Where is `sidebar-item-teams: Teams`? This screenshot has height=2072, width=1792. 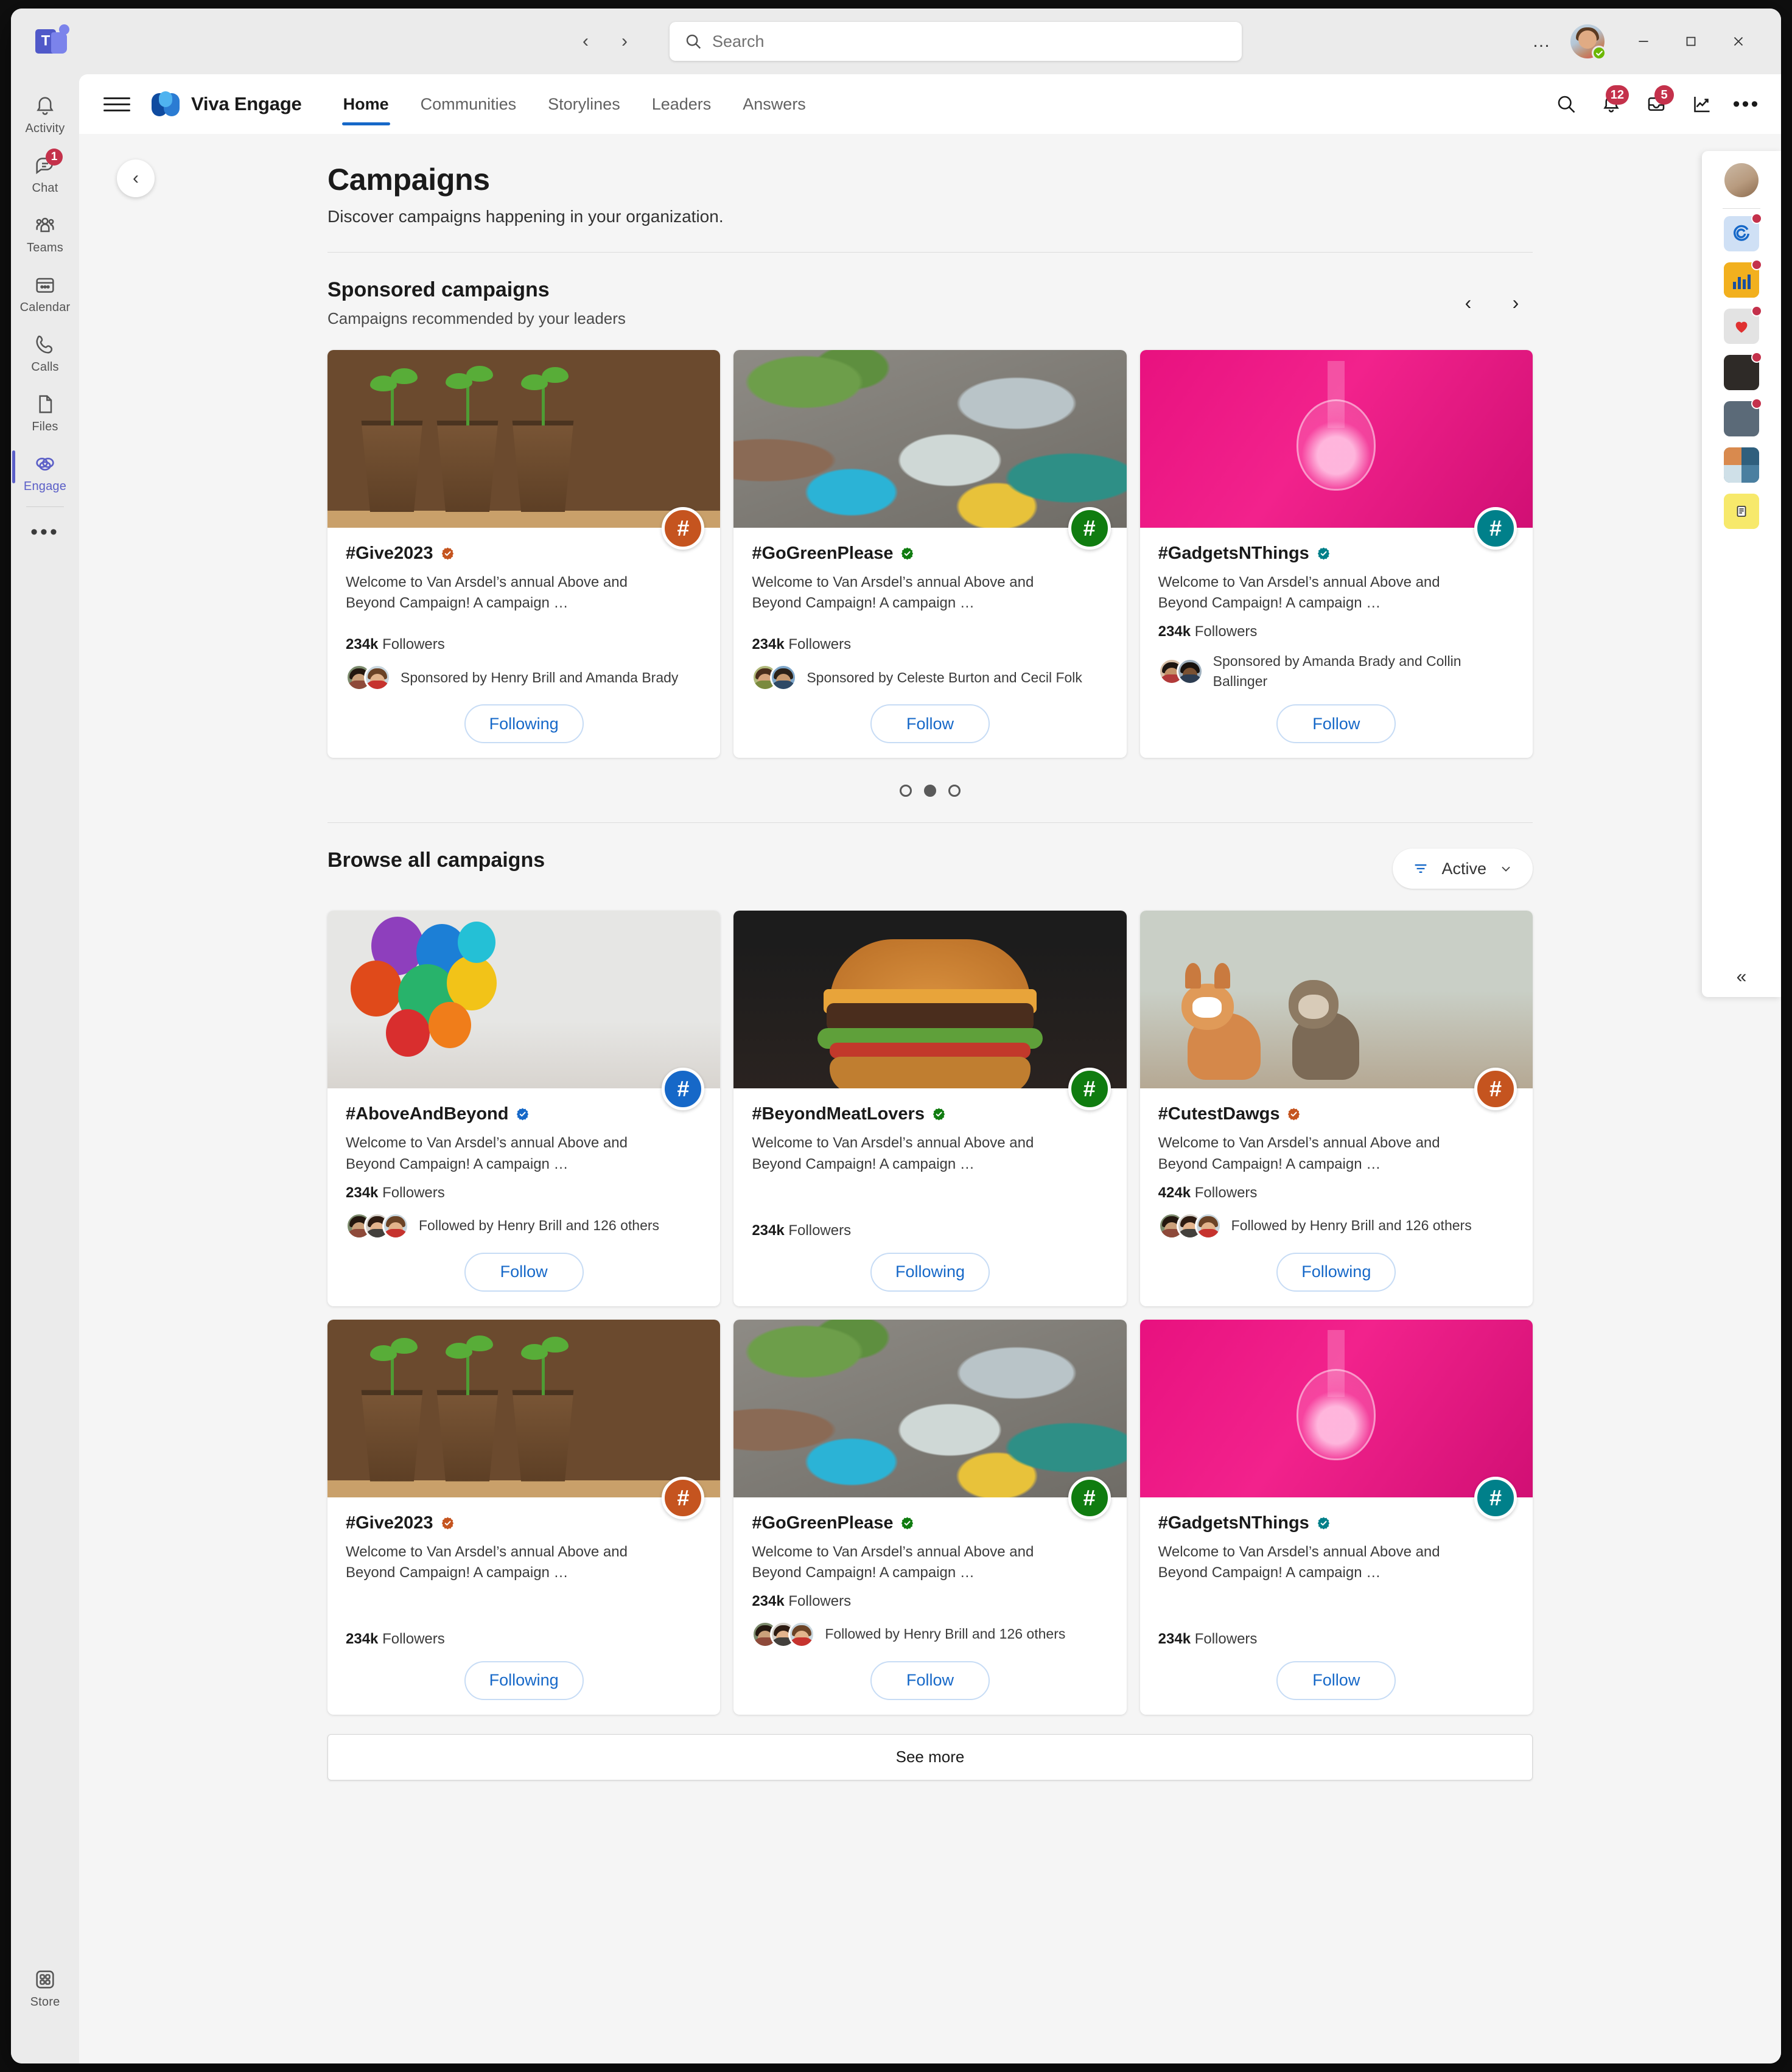 sidebar-item-teams: Teams is located at coordinates (45, 233).